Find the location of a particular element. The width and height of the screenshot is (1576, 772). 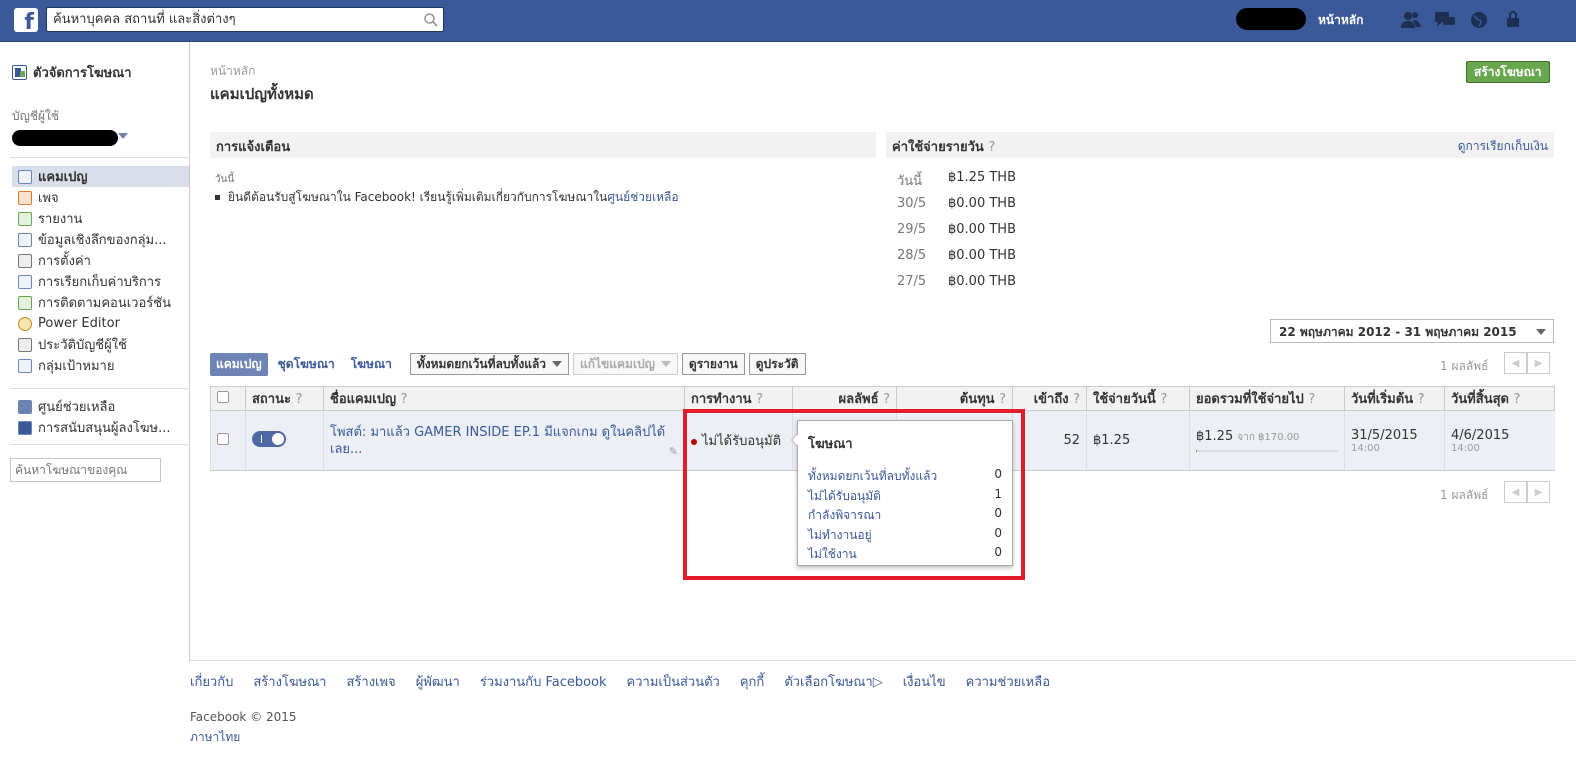

facebook-logo-icon: f is located at coordinates (26, 20).